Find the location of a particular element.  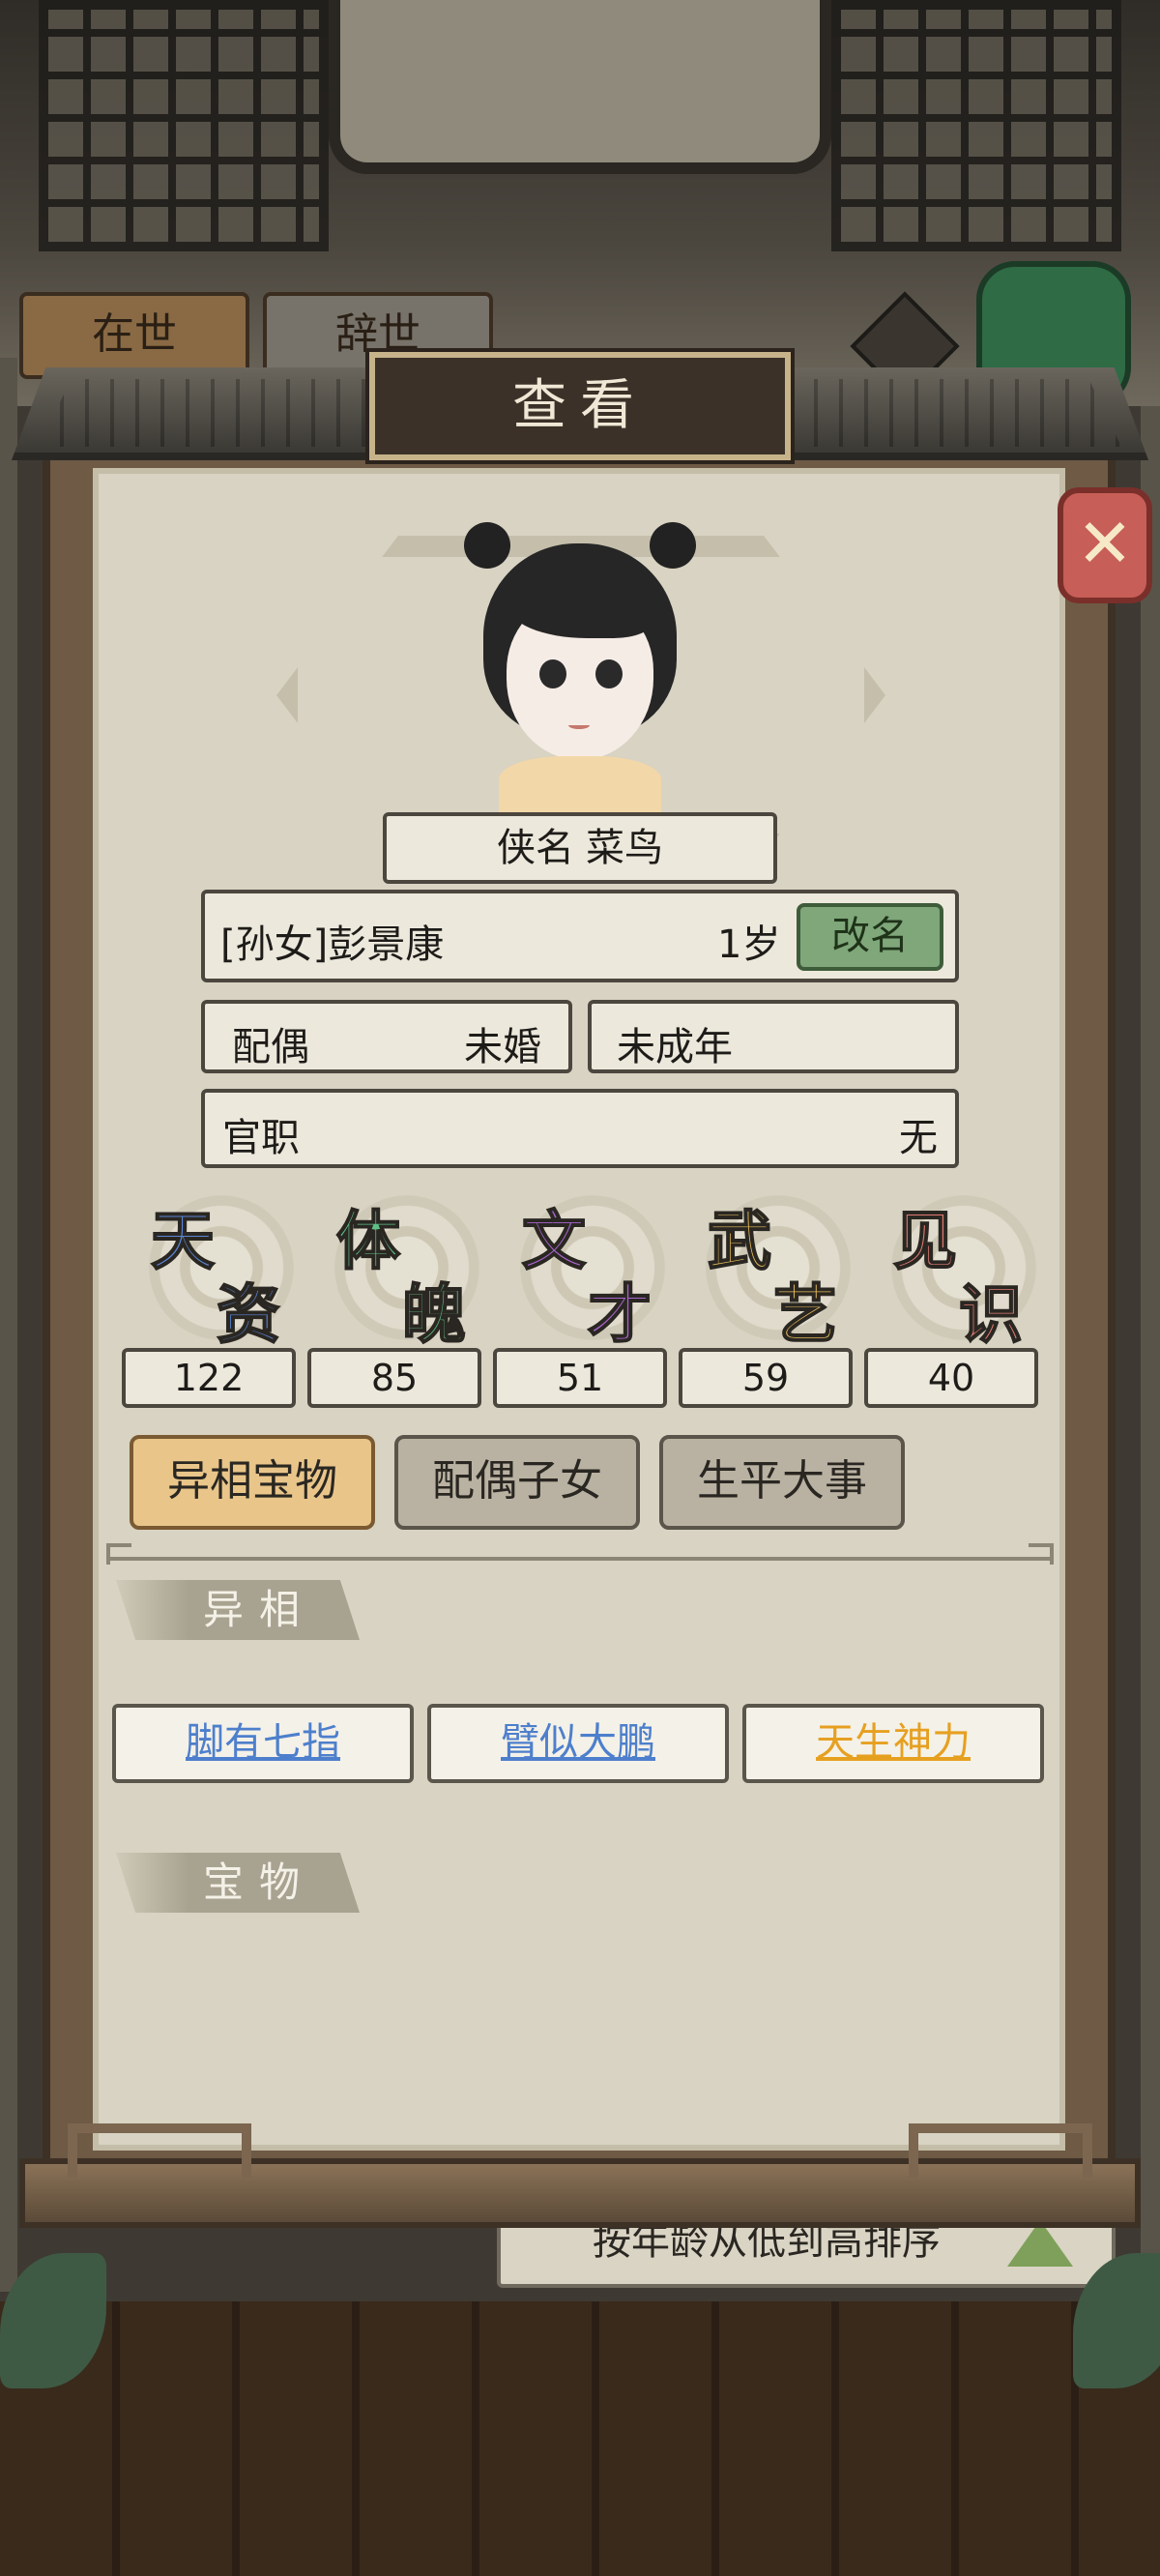

close-button: ✕ is located at coordinates (1105, 545).